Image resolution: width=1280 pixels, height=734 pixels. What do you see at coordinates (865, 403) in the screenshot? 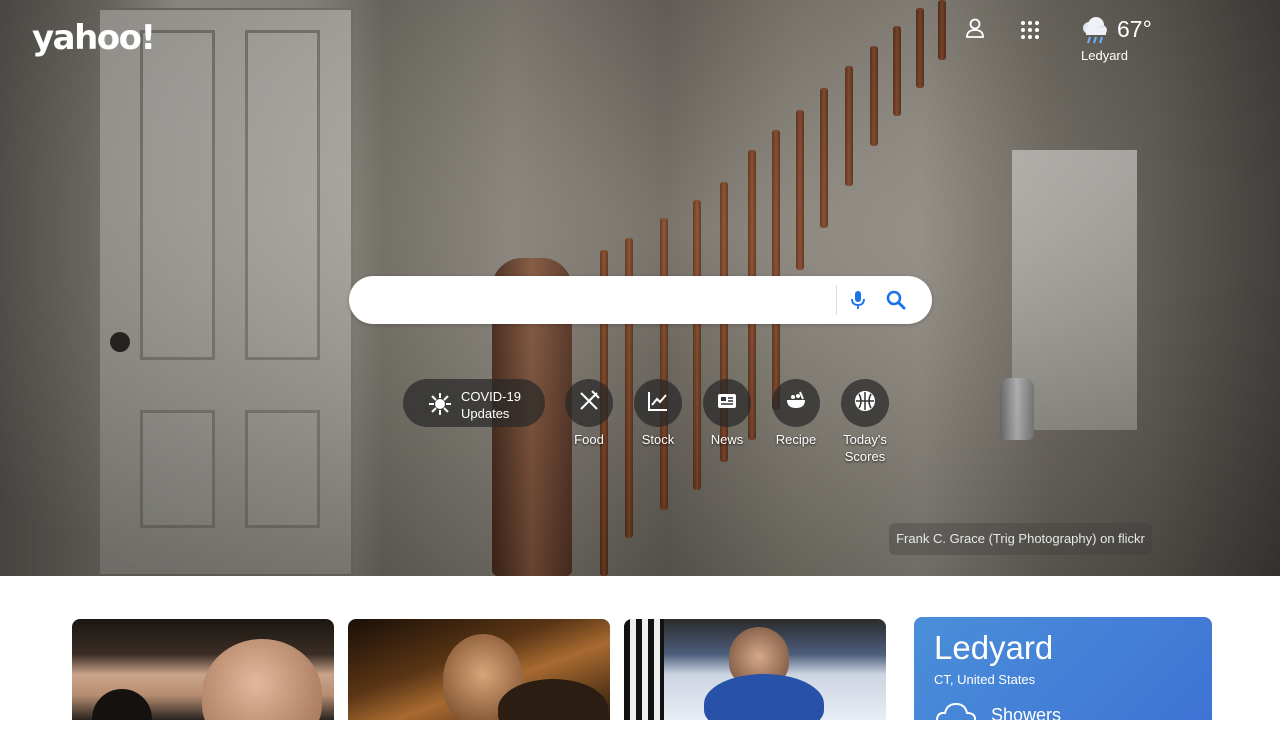
I see `basketball-icon` at bounding box center [865, 403].